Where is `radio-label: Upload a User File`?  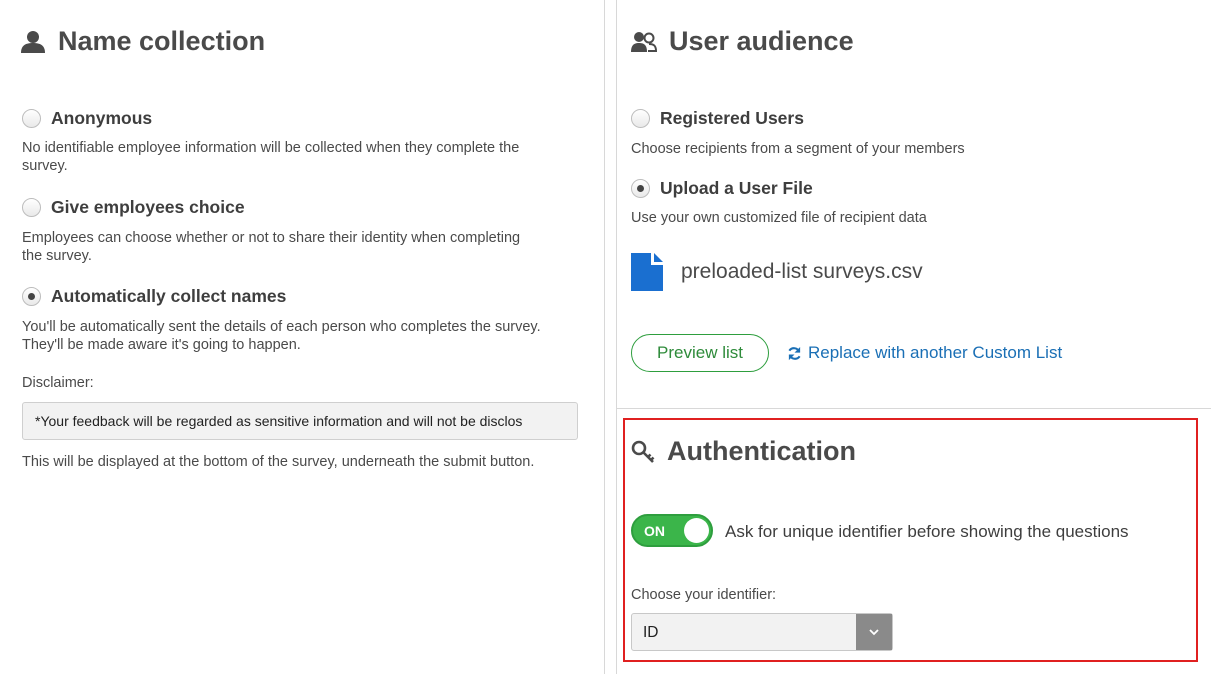 radio-label: Upload a User File is located at coordinates (736, 188).